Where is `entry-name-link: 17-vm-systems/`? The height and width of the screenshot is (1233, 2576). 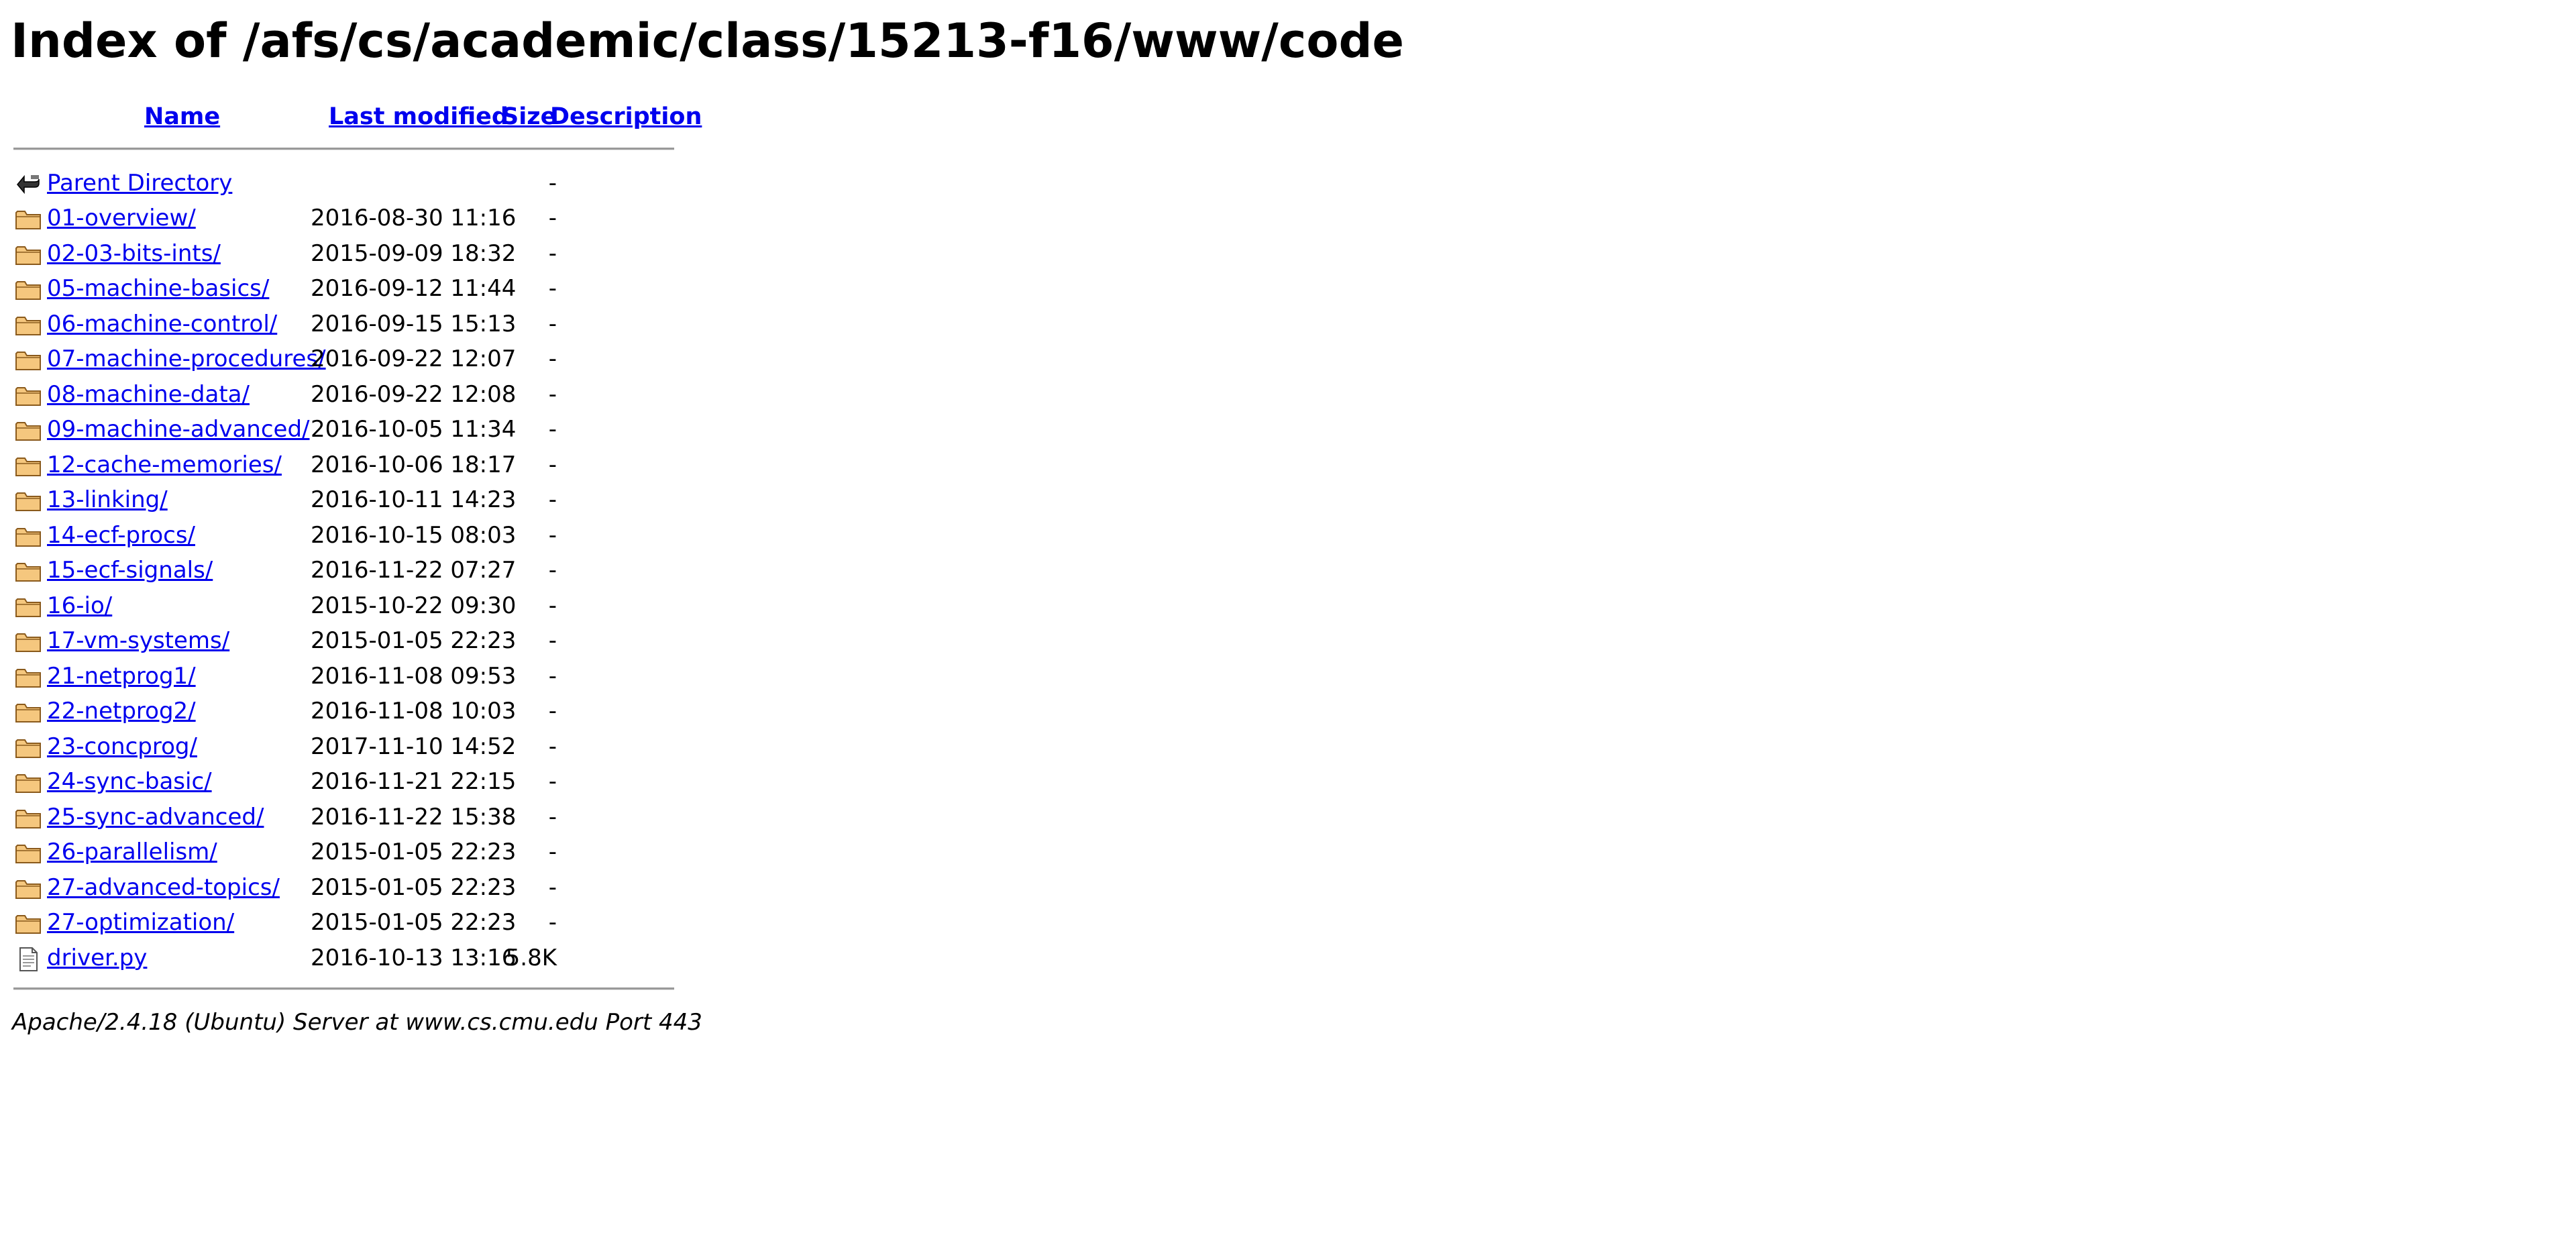
entry-name-link: 17-vm-systems/ is located at coordinates (138, 641).